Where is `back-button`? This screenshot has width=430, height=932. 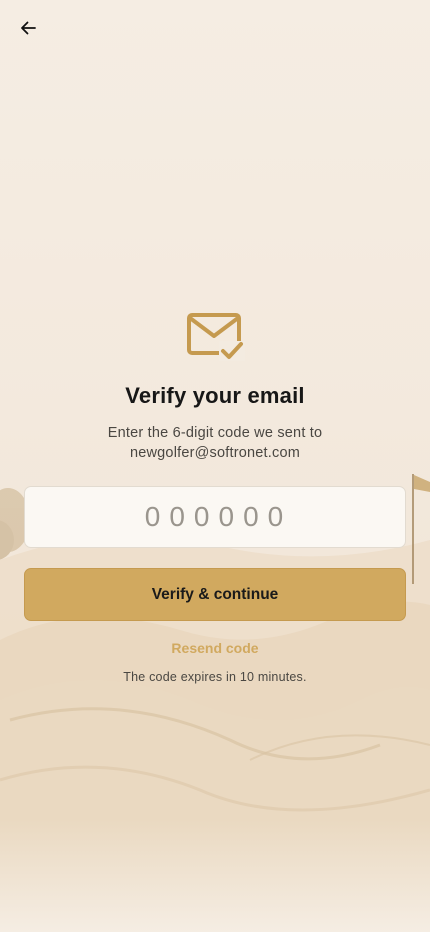
back-button is located at coordinates (28, 28).